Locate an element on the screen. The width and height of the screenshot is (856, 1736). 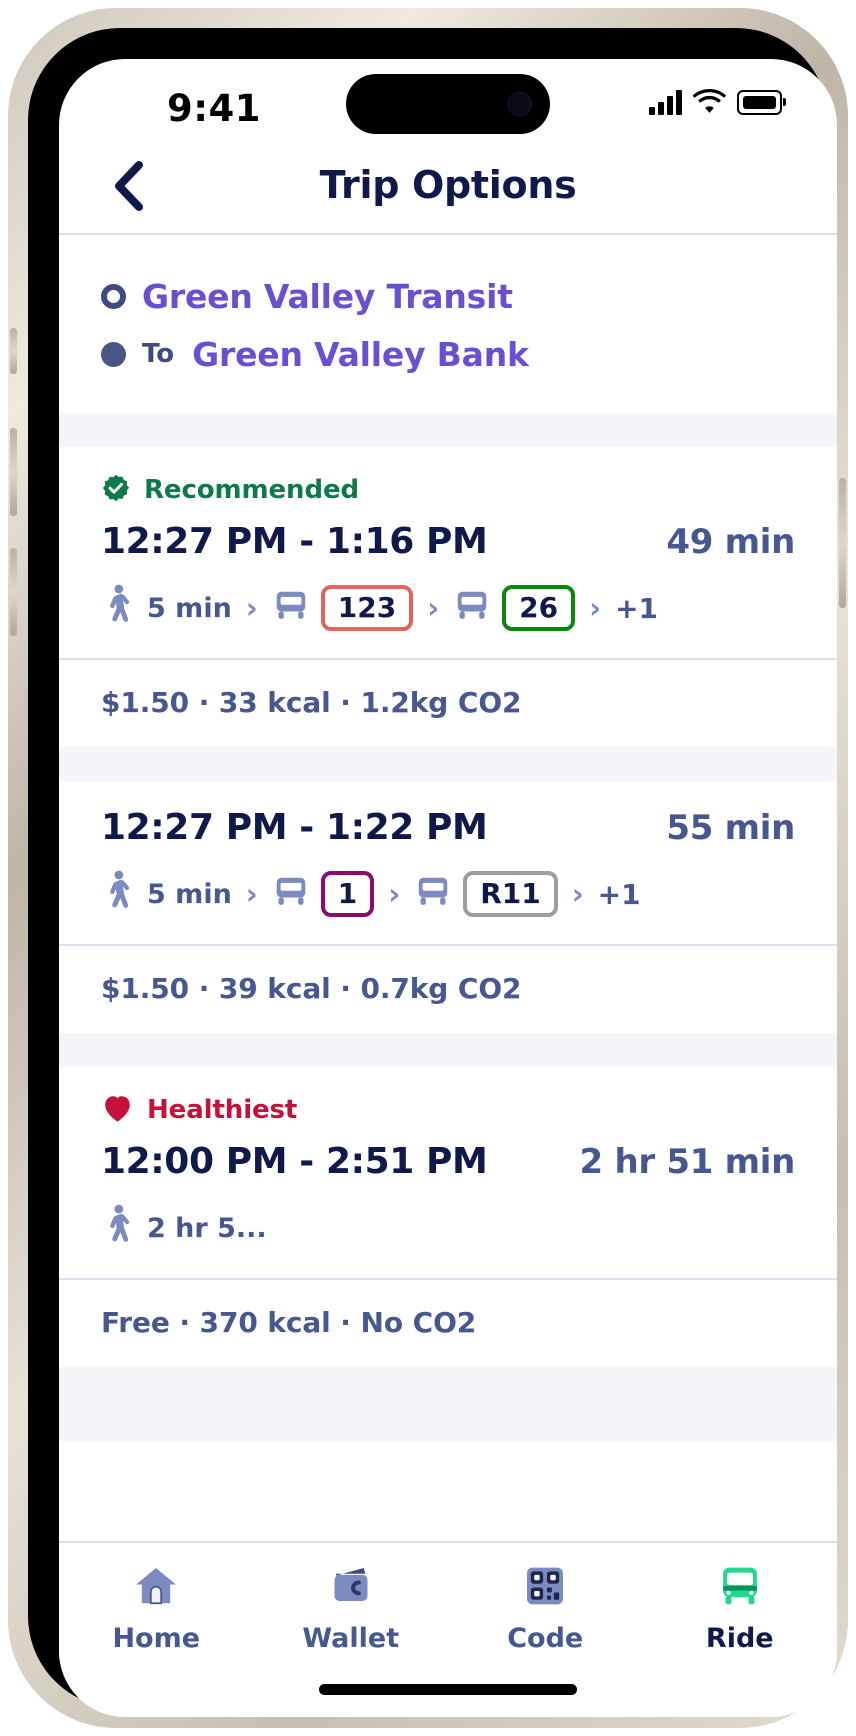
volume-up-button is located at coordinates (13, 472).